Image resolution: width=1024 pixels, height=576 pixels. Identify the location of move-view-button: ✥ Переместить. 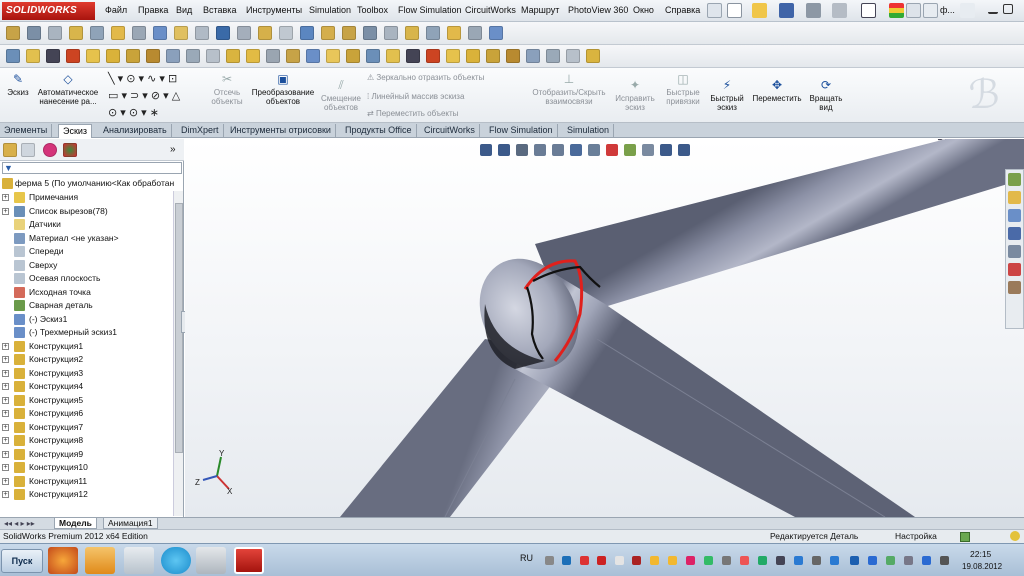
(777, 90).